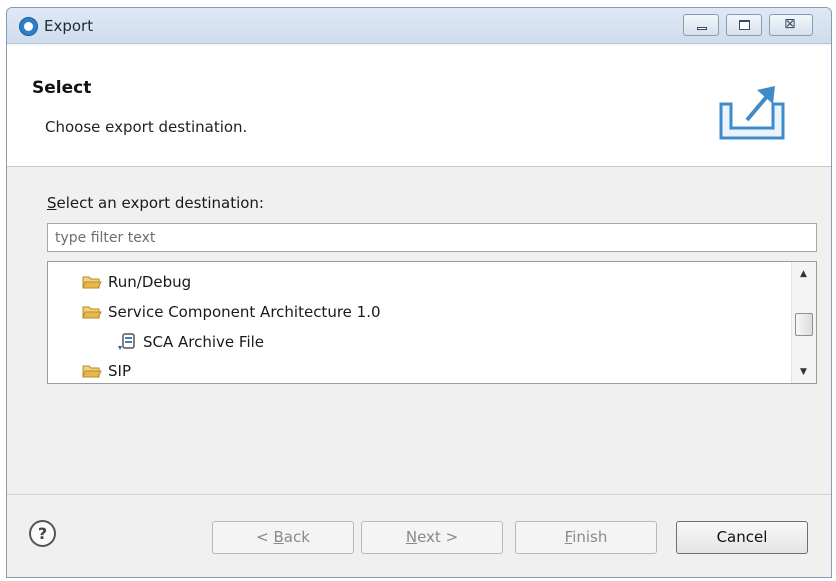  What do you see at coordinates (419, 494) in the screenshot?
I see `footer-divider` at bounding box center [419, 494].